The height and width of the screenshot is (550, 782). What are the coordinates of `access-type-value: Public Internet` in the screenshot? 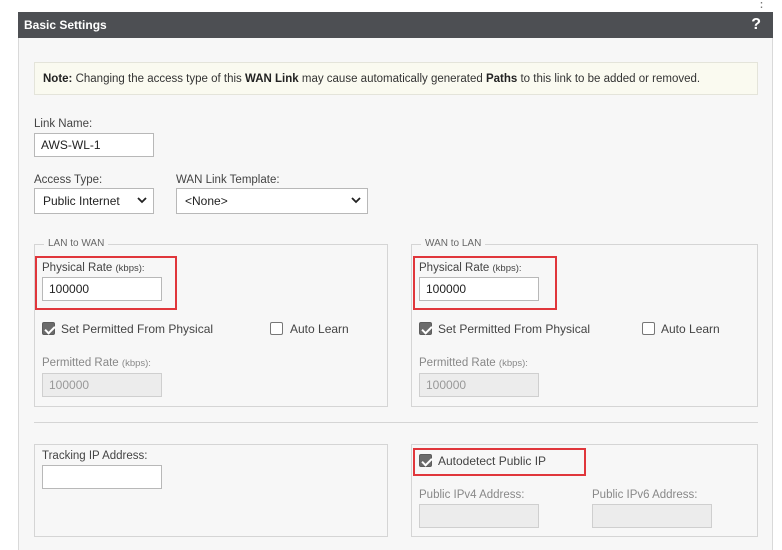 It's located at (81, 201).